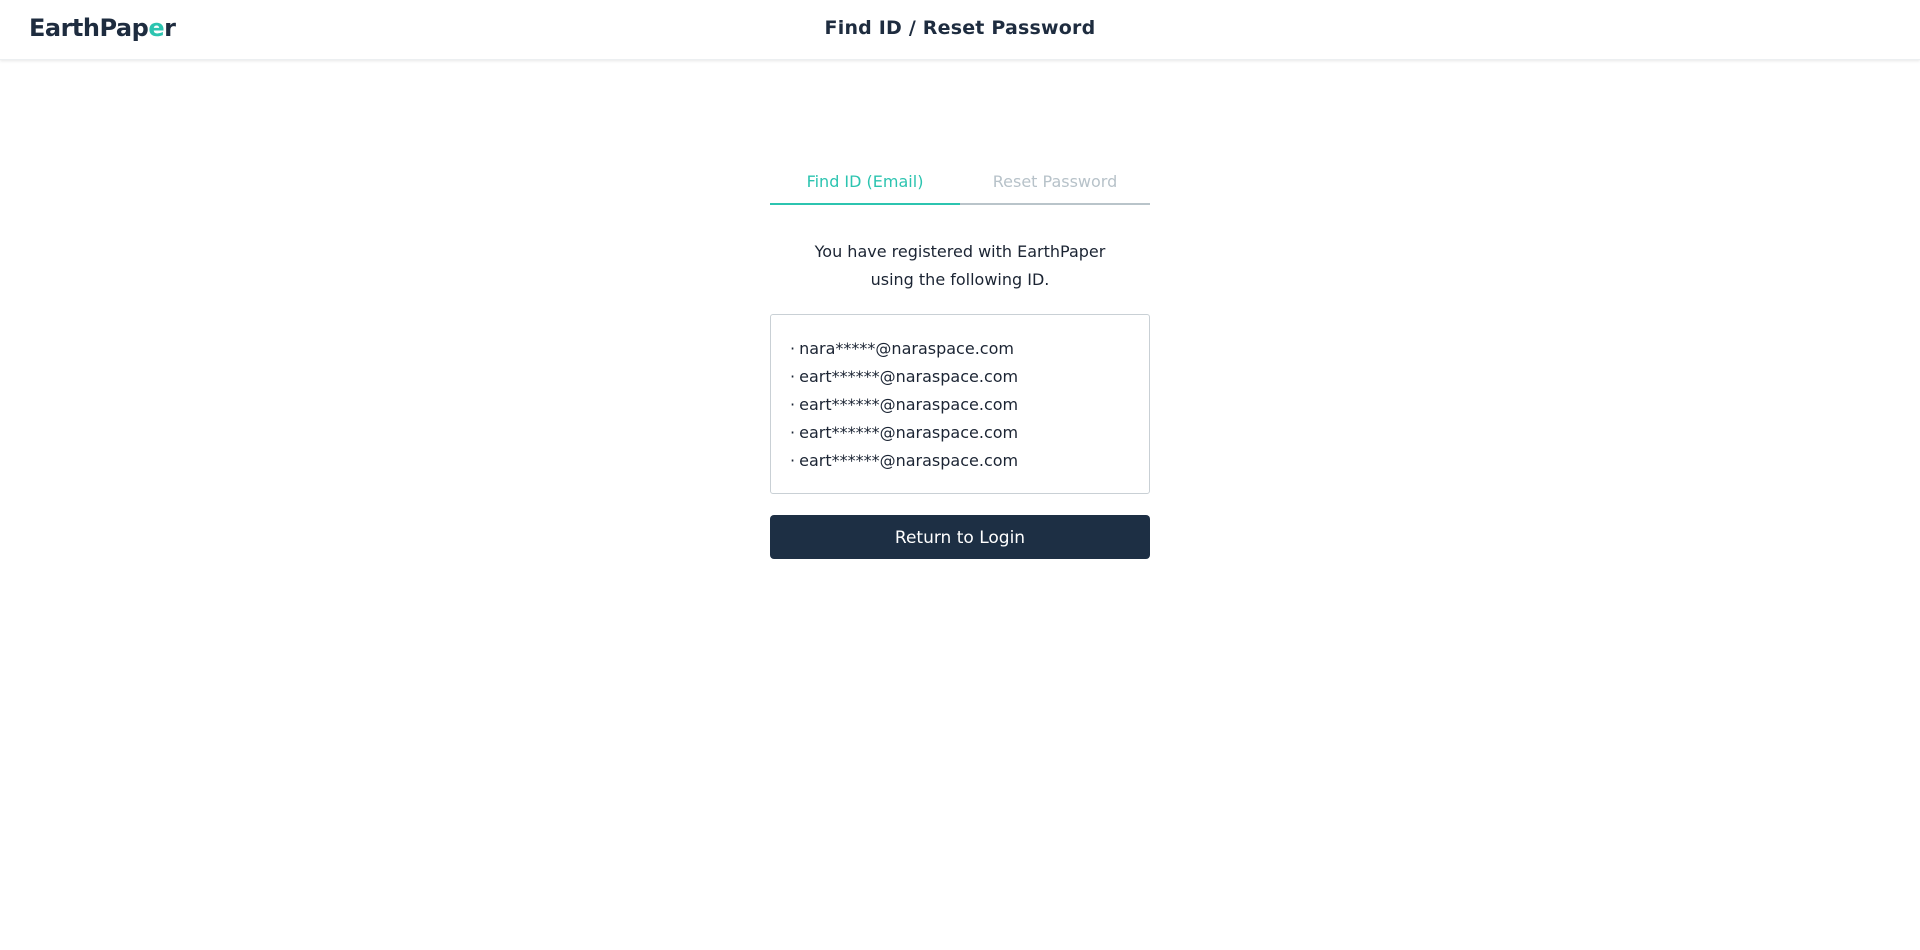 The height and width of the screenshot is (950, 1920). I want to click on result-message-line-2: using the following ID., so click(960, 279).